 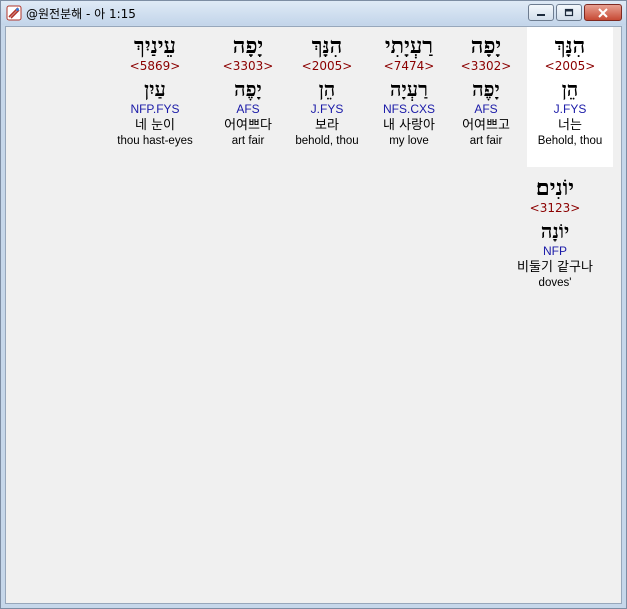 I want to click on strong-number: <3123>, so click(x=555, y=208).